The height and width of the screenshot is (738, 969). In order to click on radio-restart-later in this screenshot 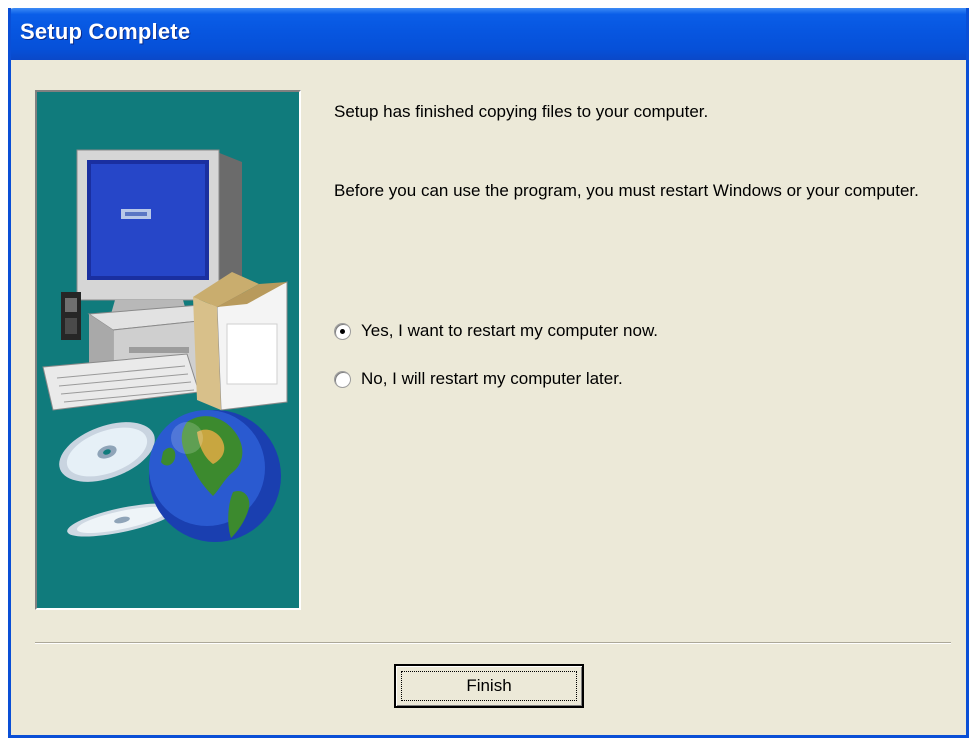, I will do `click(342, 379)`.